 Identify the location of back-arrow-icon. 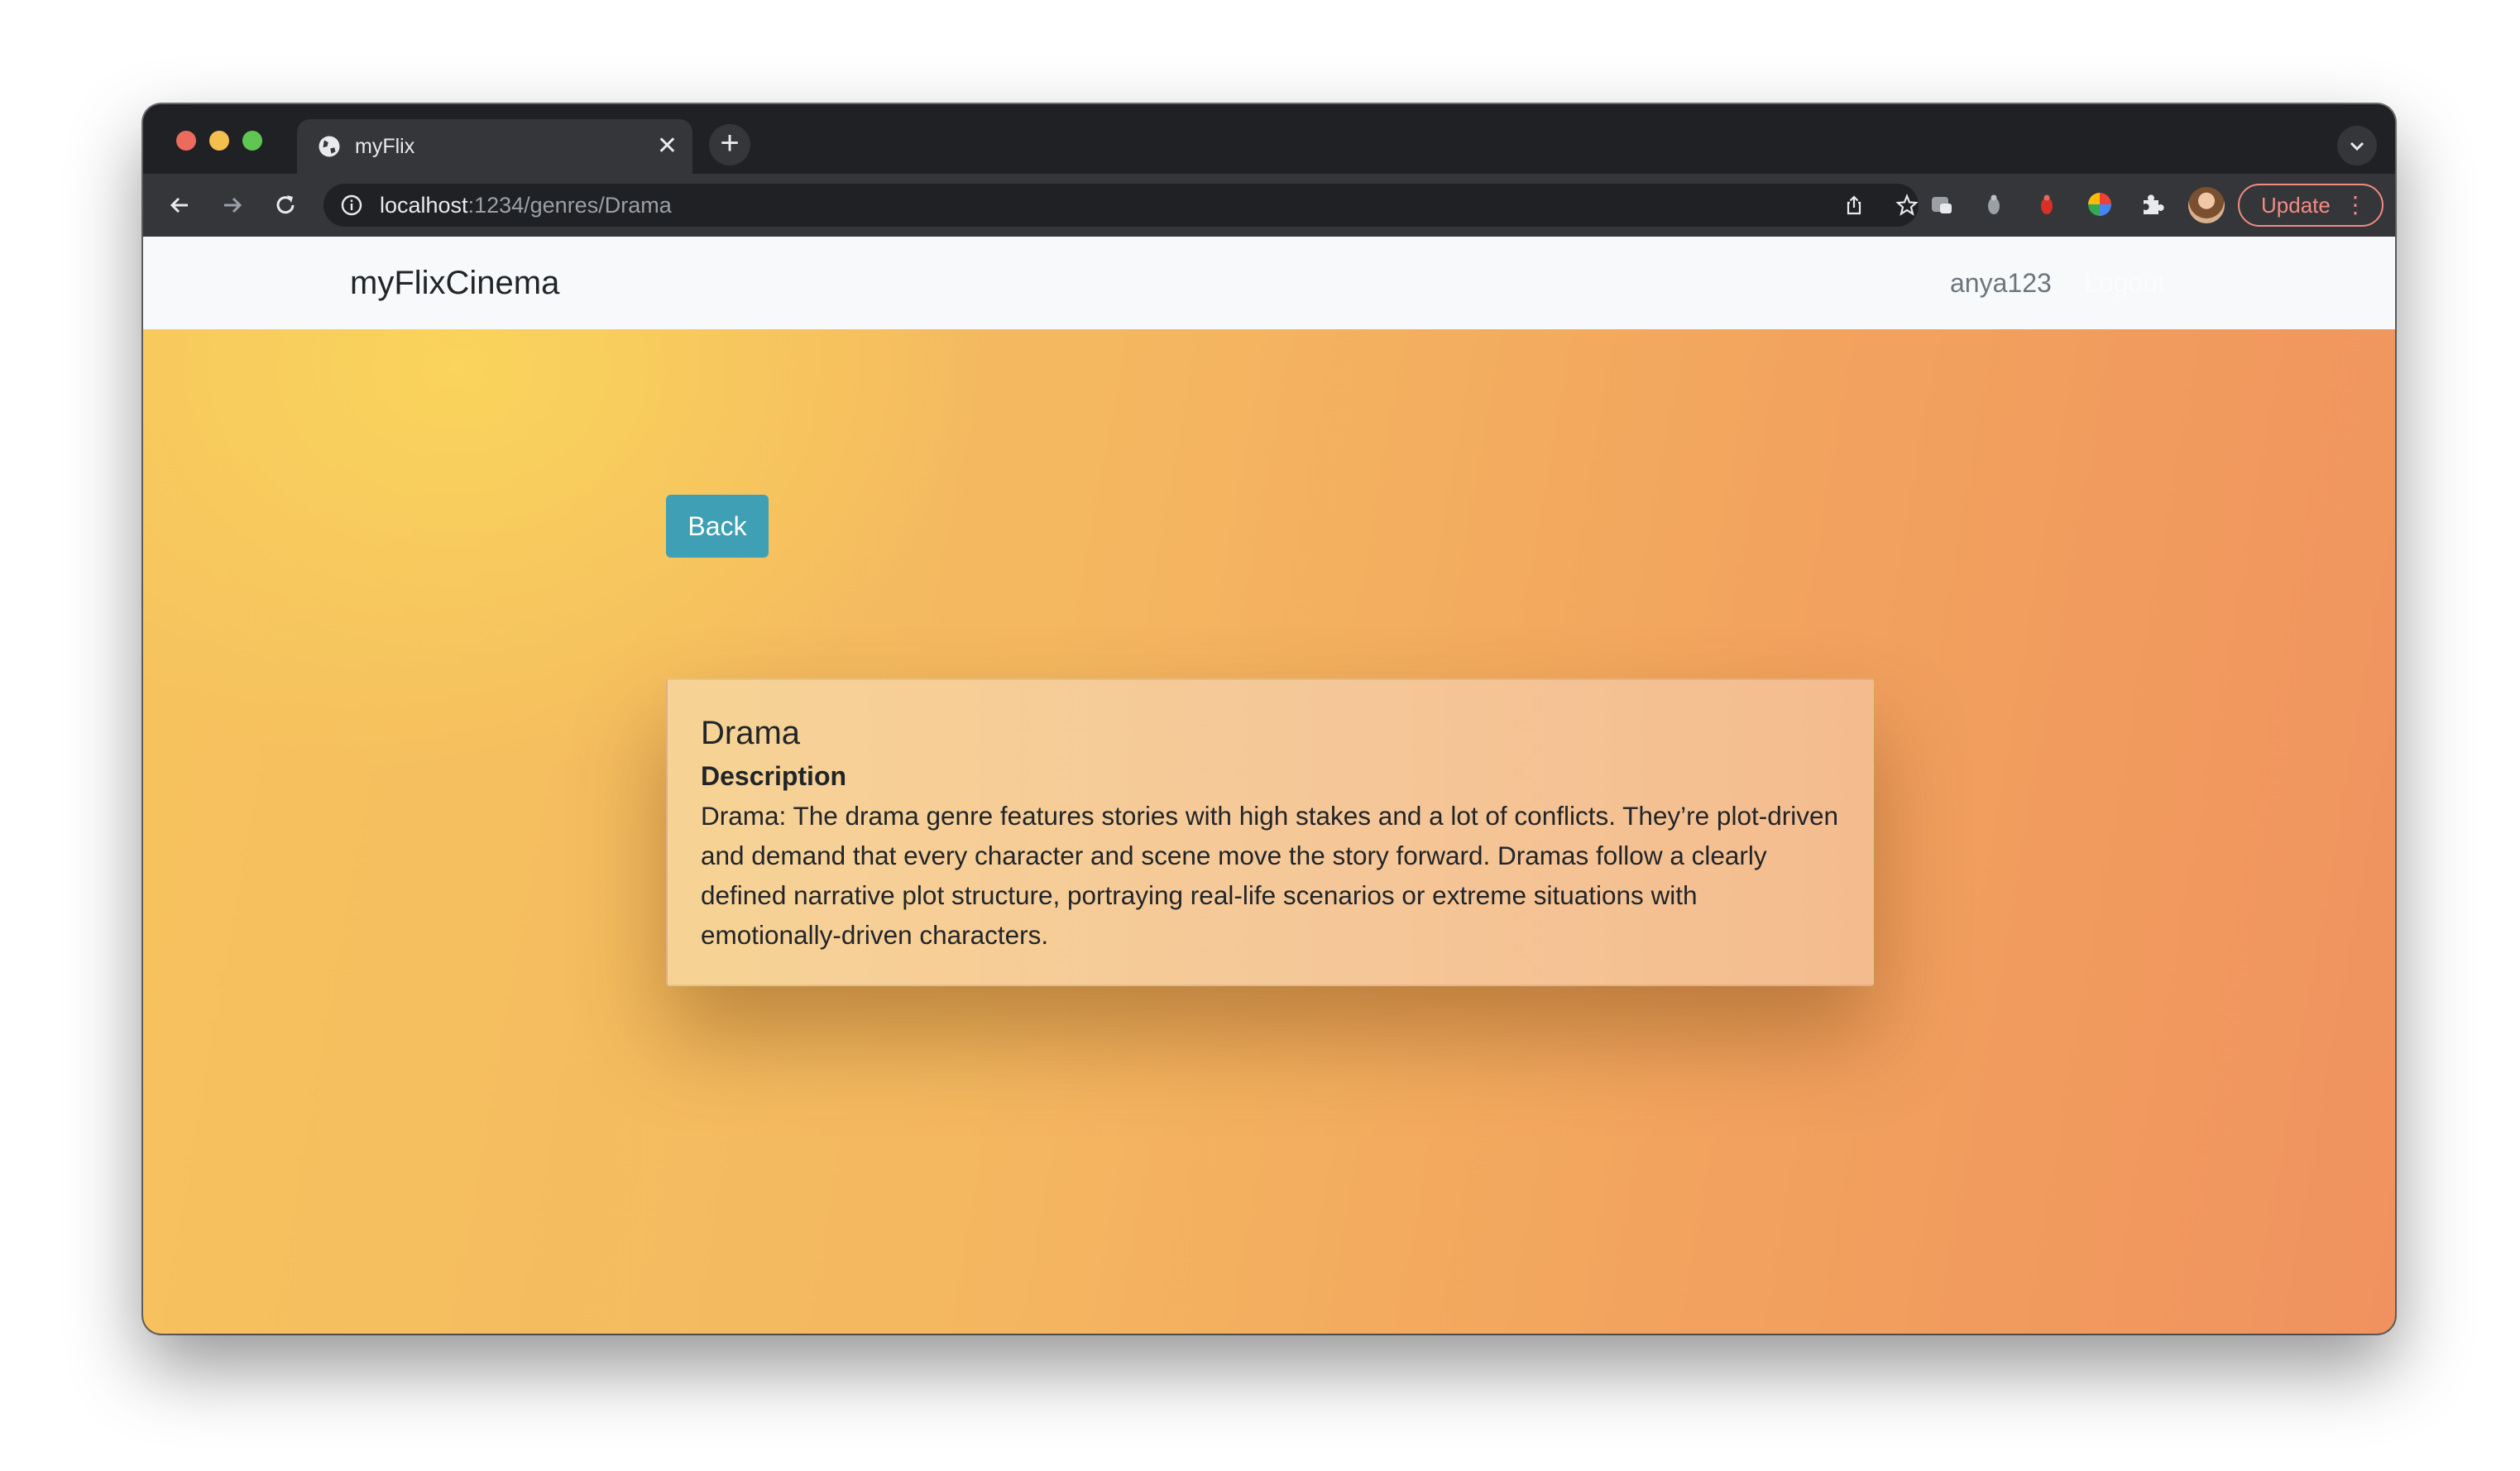
(179, 205).